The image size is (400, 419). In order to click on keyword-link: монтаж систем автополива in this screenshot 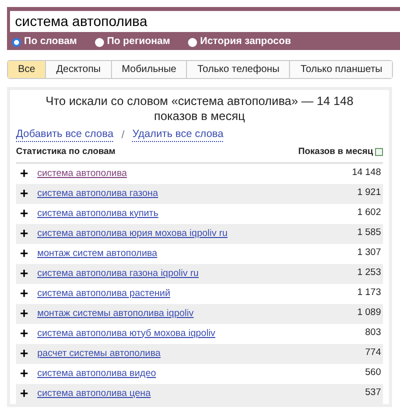, I will do `click(97, 253)`.